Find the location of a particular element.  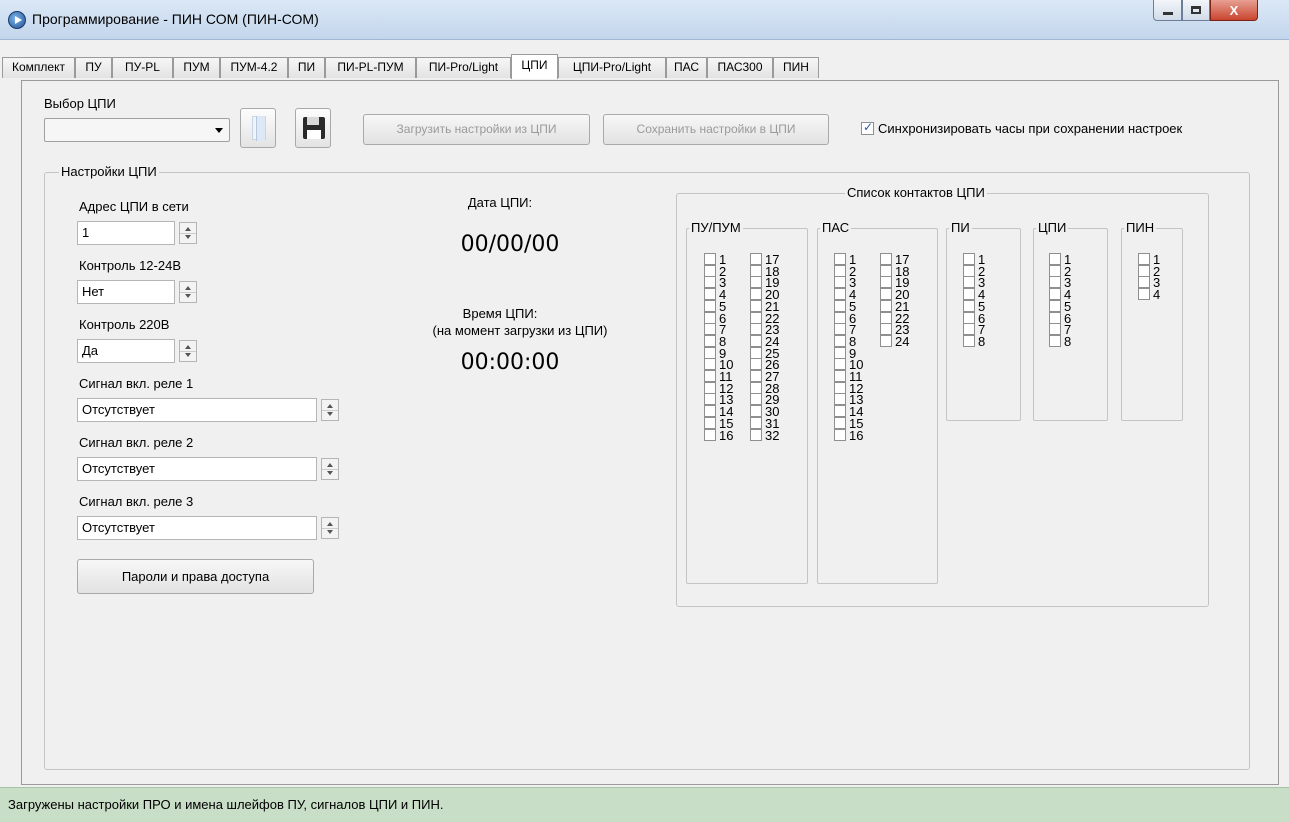

tab-cpi: ЦПИ is located at coordinates (534, 66).